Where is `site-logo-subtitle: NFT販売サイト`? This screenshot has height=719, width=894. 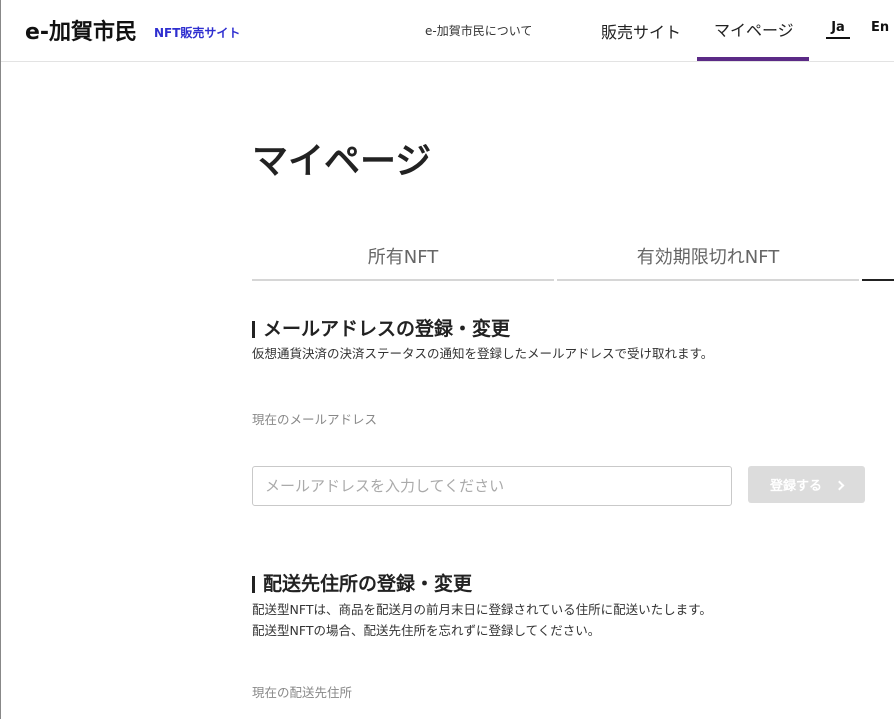
site-logo-subtitle: NFT販売サイト is located at coordinates (197, 32).